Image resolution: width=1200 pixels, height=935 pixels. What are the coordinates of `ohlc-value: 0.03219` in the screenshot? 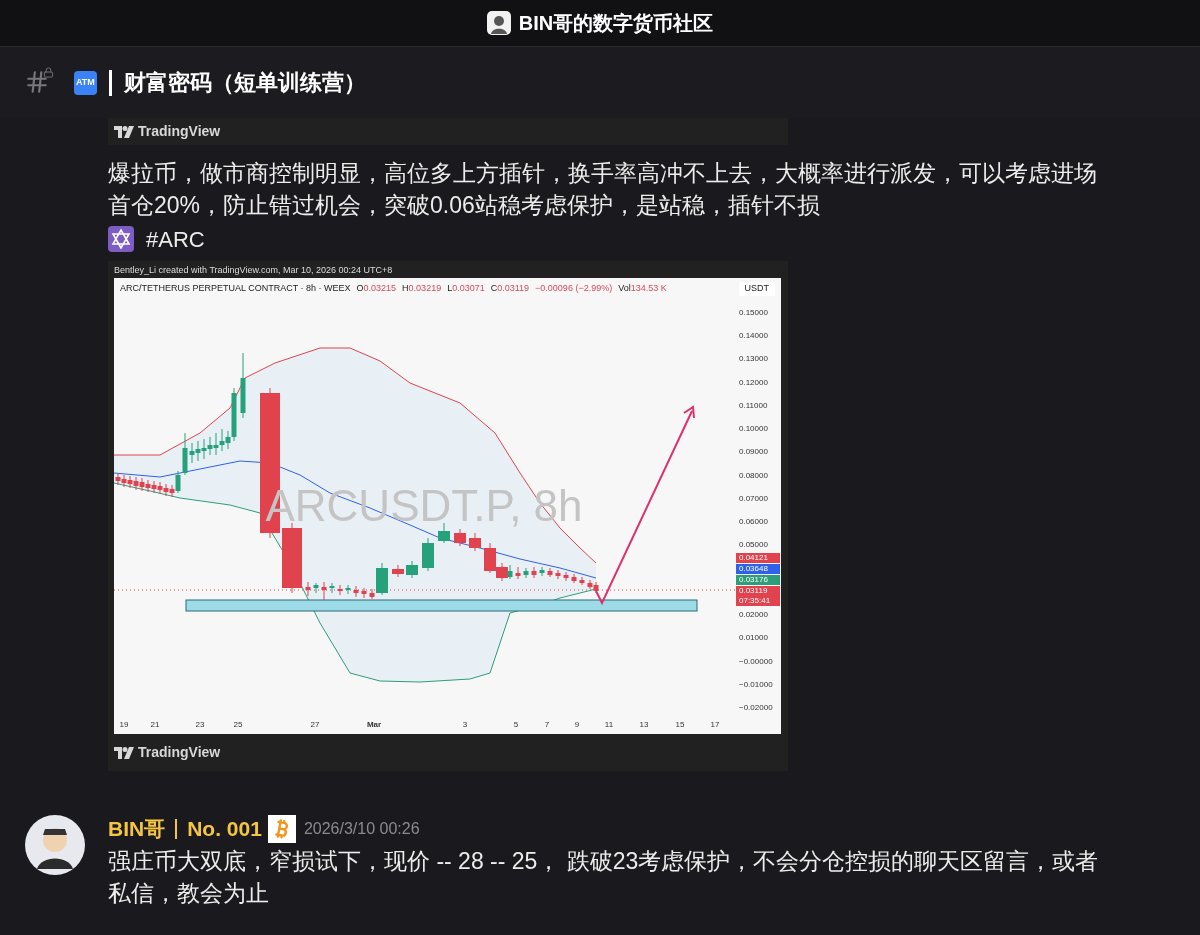 It's located at (425, 289).